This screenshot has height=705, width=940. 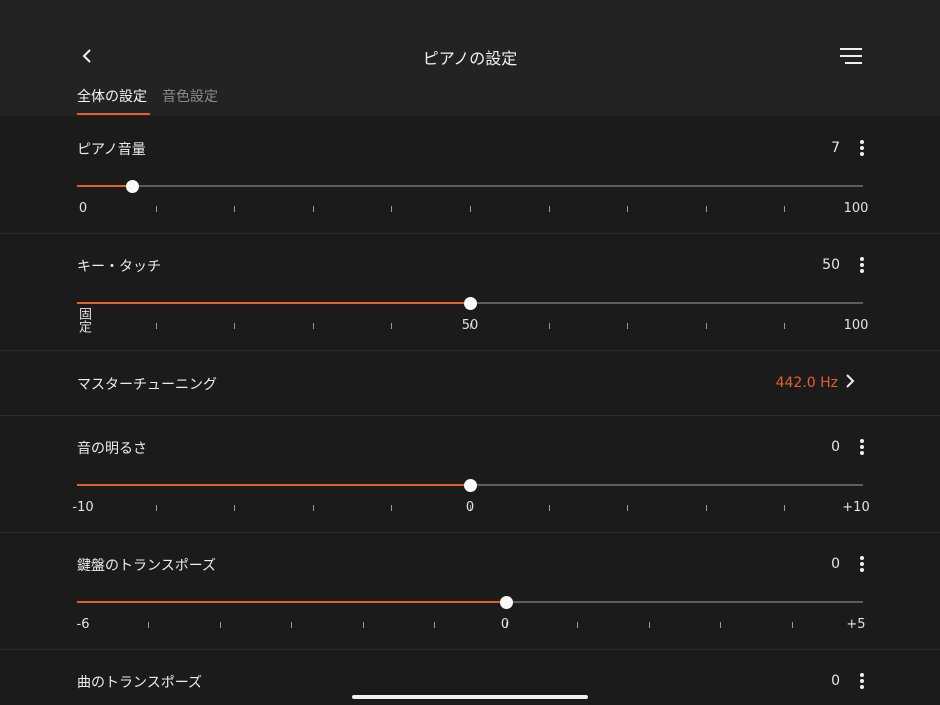 I want to click on setting-value: 7, so click(x=835, y=148).